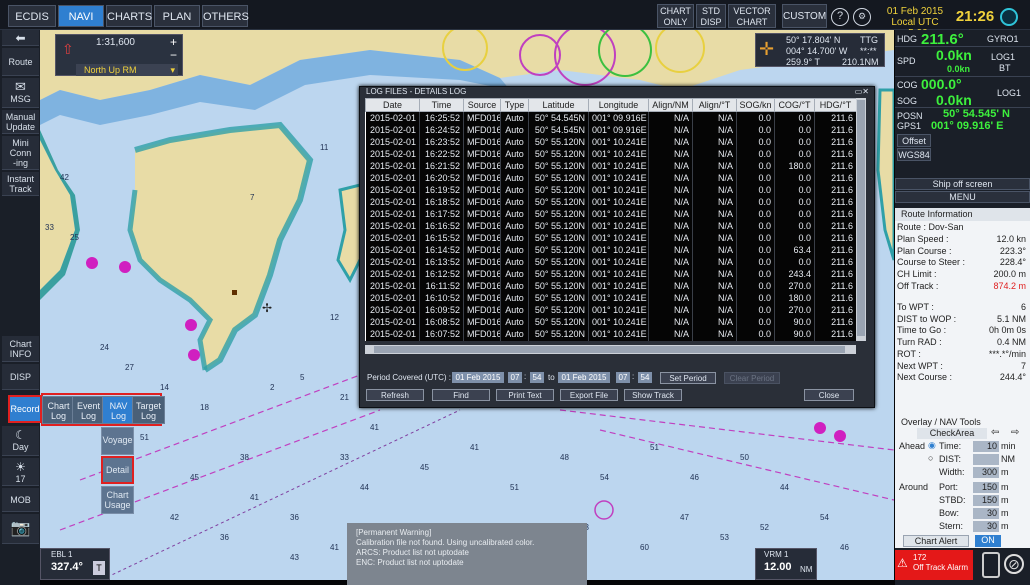 Image resolution: width=1030 pixels, height=585 pixels. Describe the element at coordinates (478, 377) in the screenshot. I see `from-date-input: 01 Feb 2015` at that location.